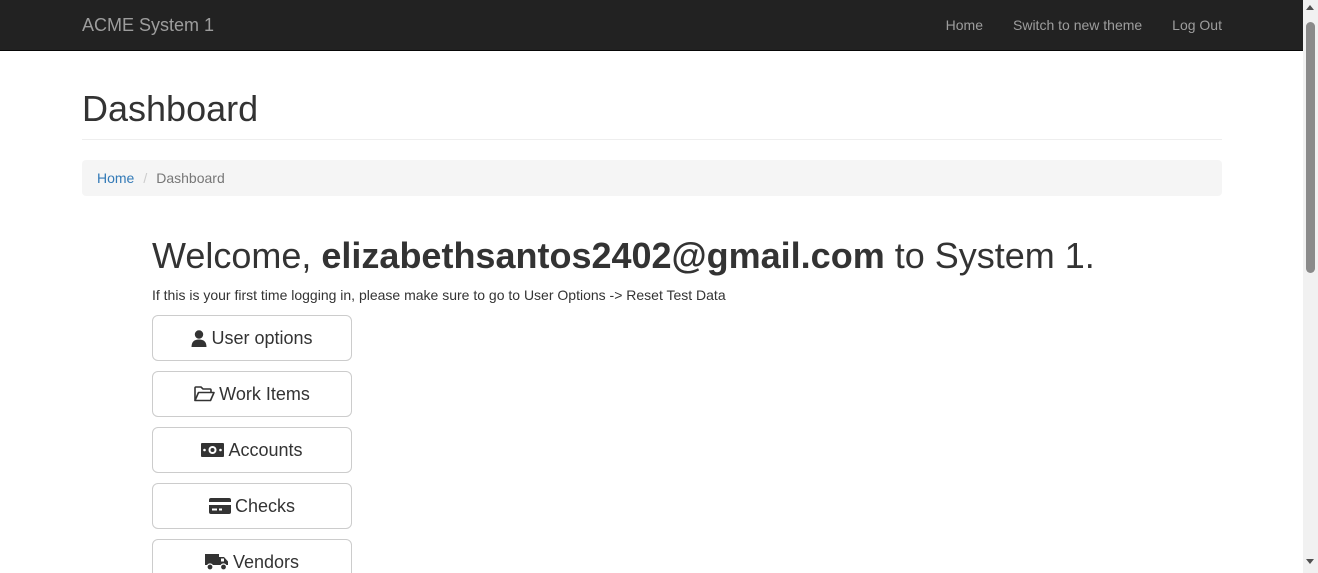 The image size is (1318, 573). I want to click on welcome-prefix: Welcome,, so click(237, 255).